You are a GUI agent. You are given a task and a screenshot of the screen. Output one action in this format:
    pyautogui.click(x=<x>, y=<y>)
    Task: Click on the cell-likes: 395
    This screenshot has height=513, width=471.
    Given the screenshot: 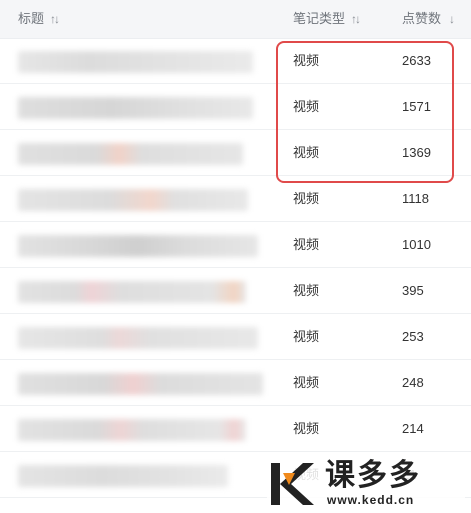 What is the action you would take?
    pyautogui.click(x=413, y=290)
    